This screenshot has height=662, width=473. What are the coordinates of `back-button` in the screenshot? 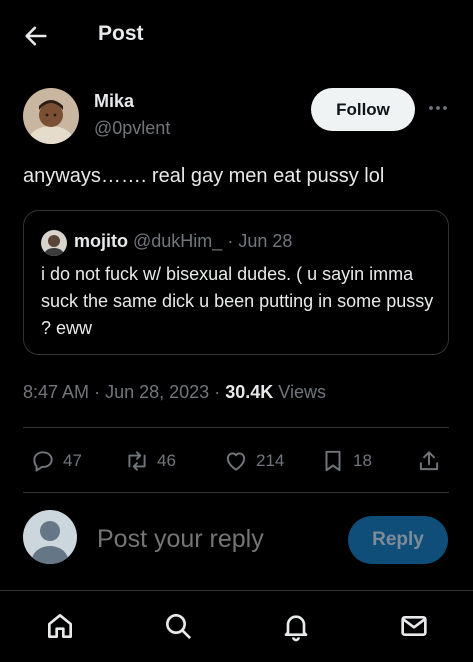 It's located at (36, 36).